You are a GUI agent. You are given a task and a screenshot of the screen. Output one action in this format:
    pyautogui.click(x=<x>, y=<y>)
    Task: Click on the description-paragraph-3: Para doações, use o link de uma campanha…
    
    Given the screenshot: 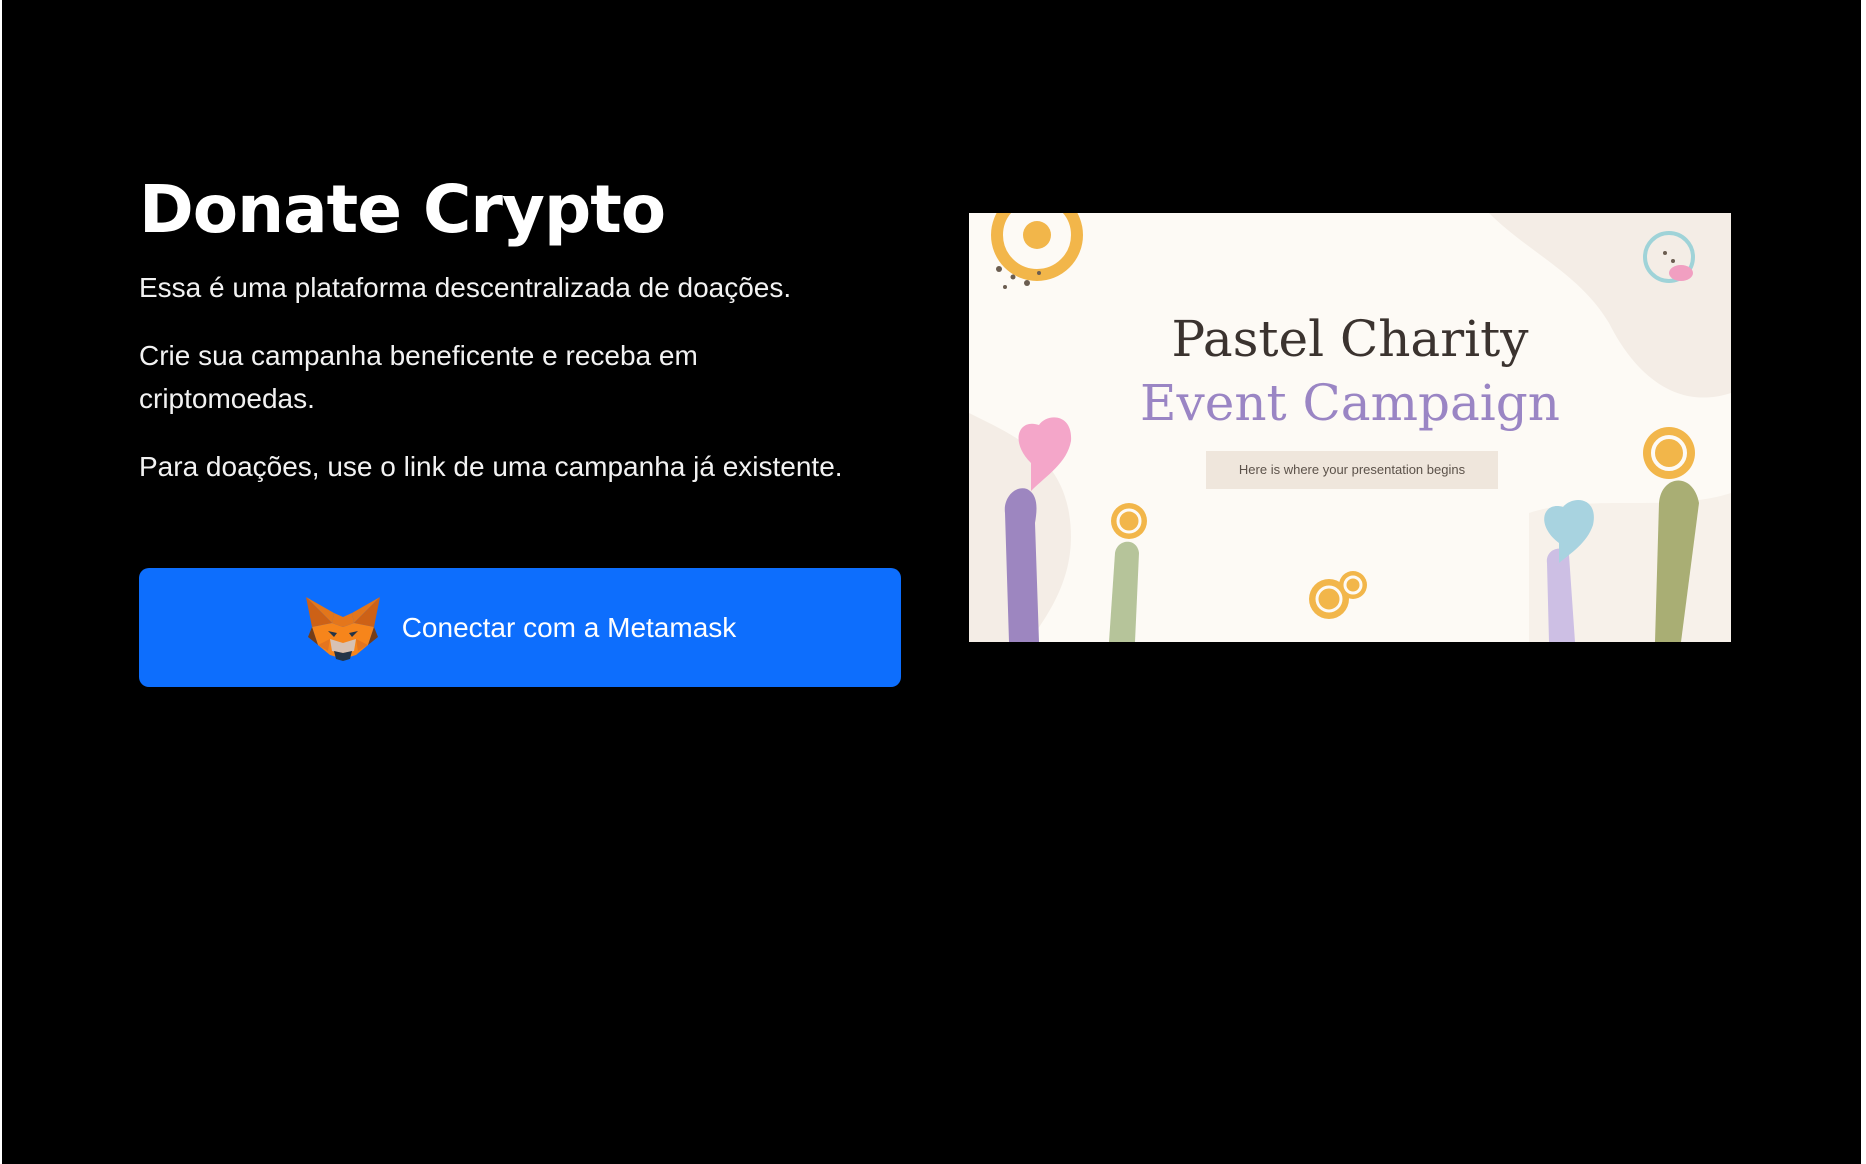 What is the action you would take?
    pyautogui.click(x=491, y=466)
    